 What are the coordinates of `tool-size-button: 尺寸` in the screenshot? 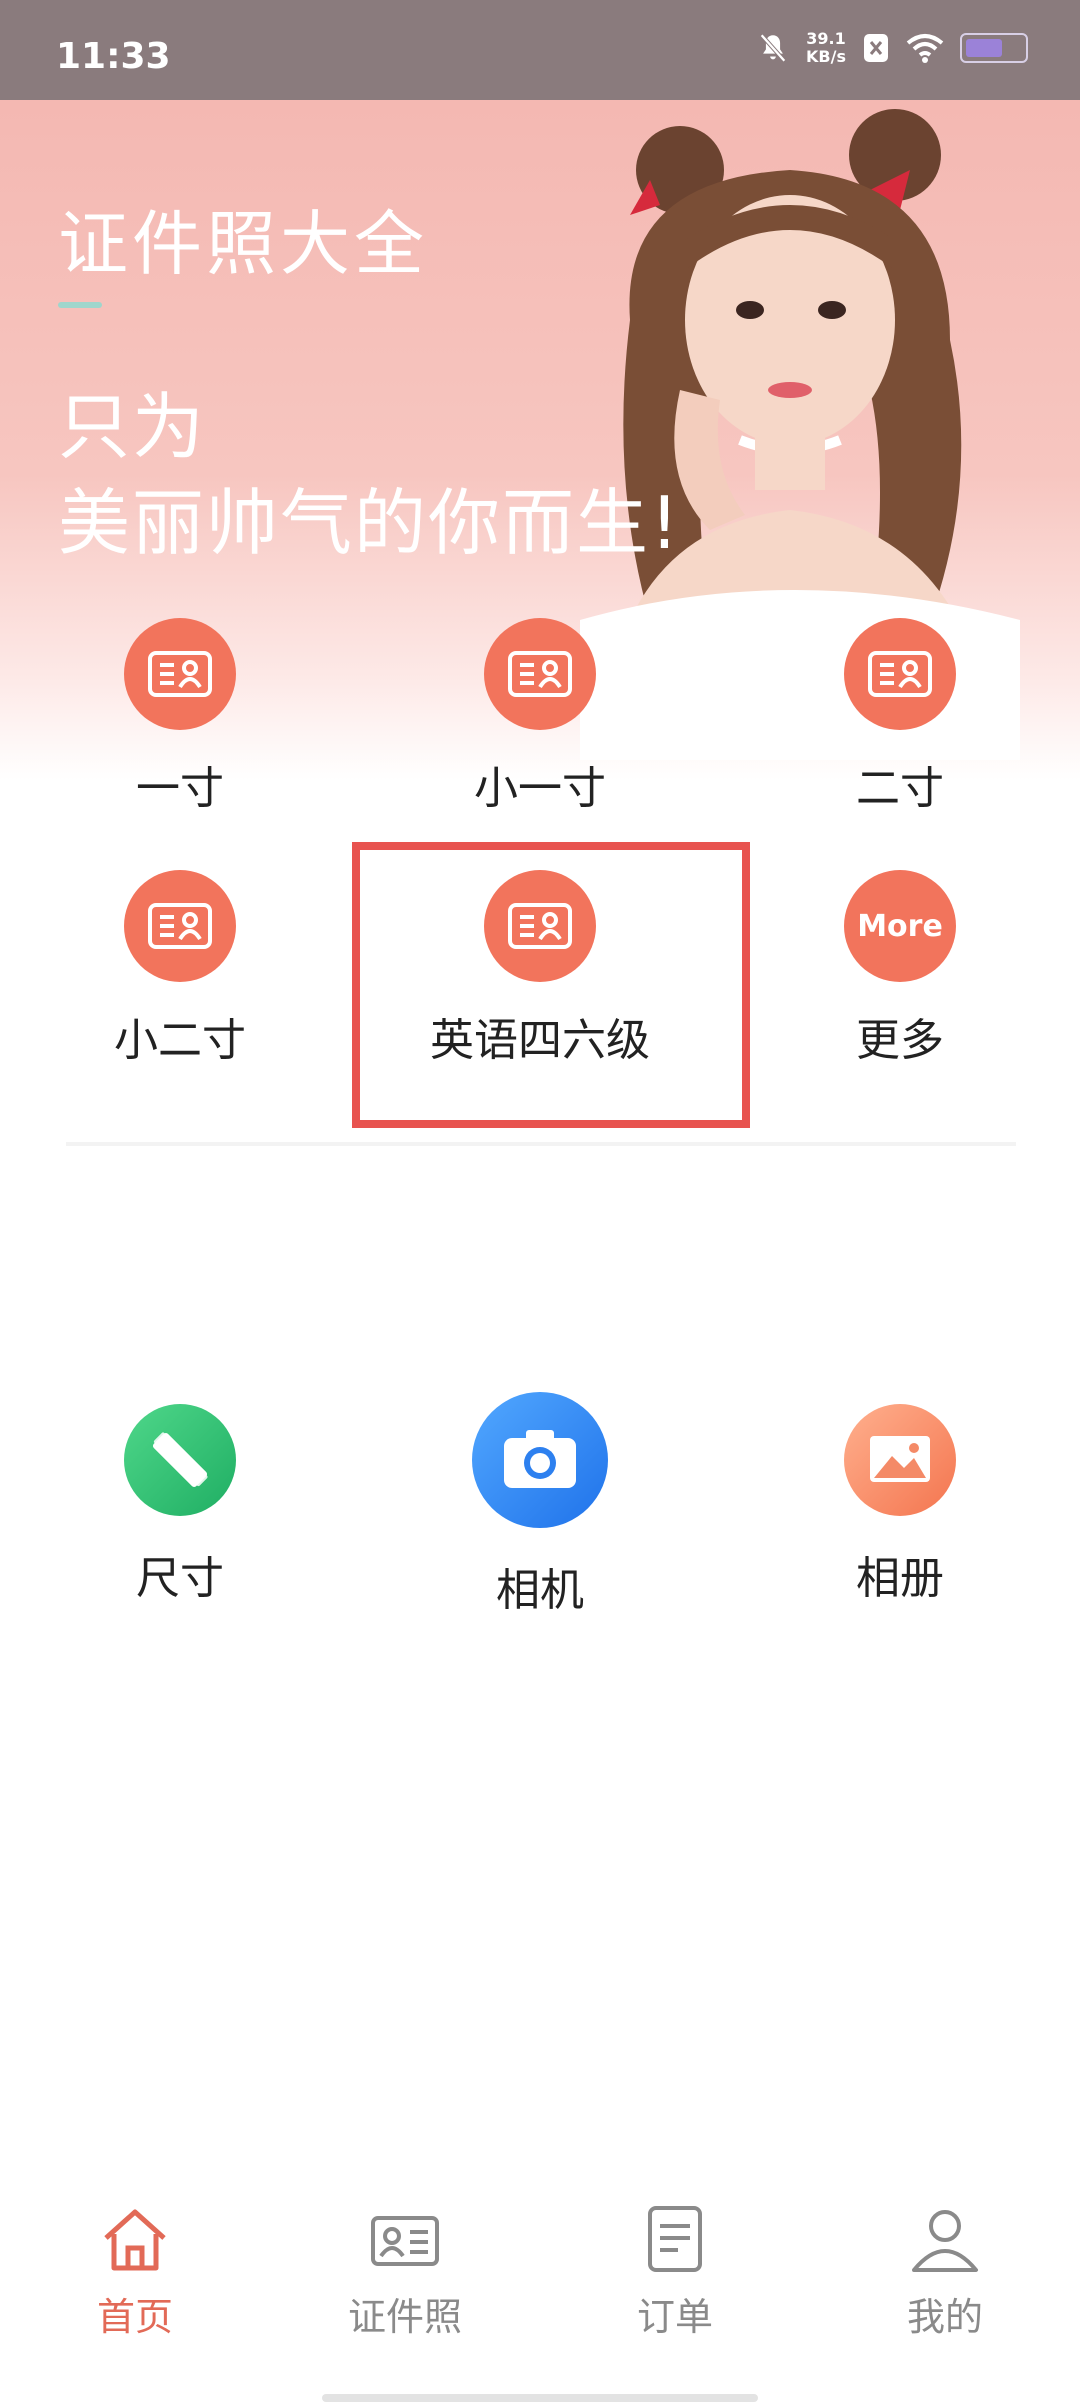 It's located at (180, 1504).